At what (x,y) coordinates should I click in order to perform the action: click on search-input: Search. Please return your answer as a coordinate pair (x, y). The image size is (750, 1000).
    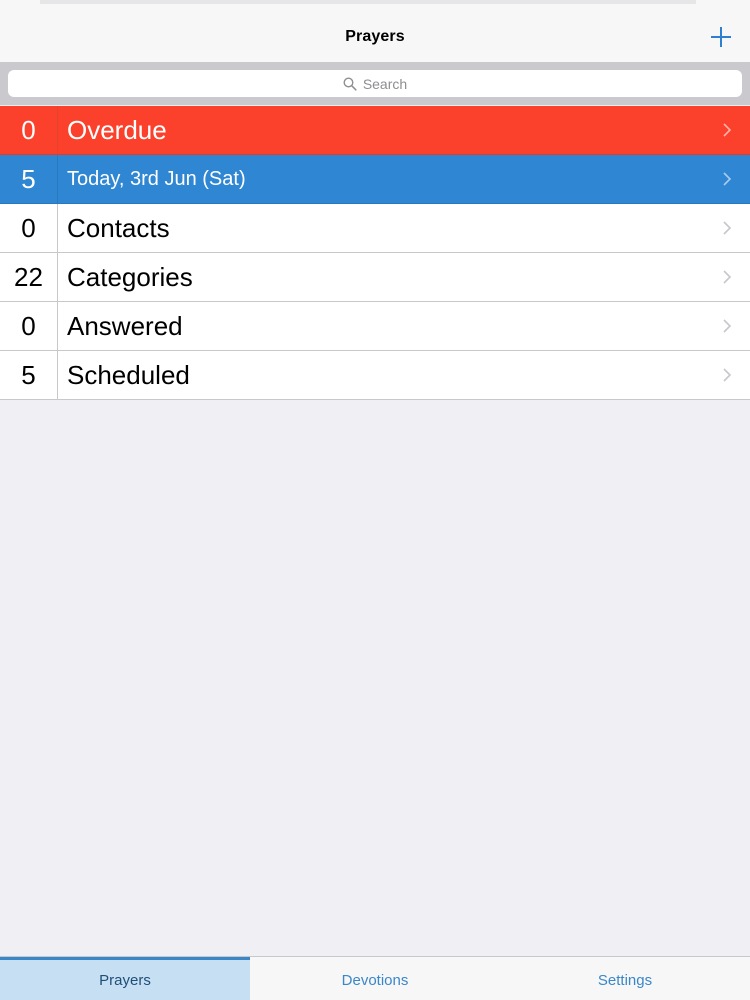
    Looking at the image, I should click on (375, 83).